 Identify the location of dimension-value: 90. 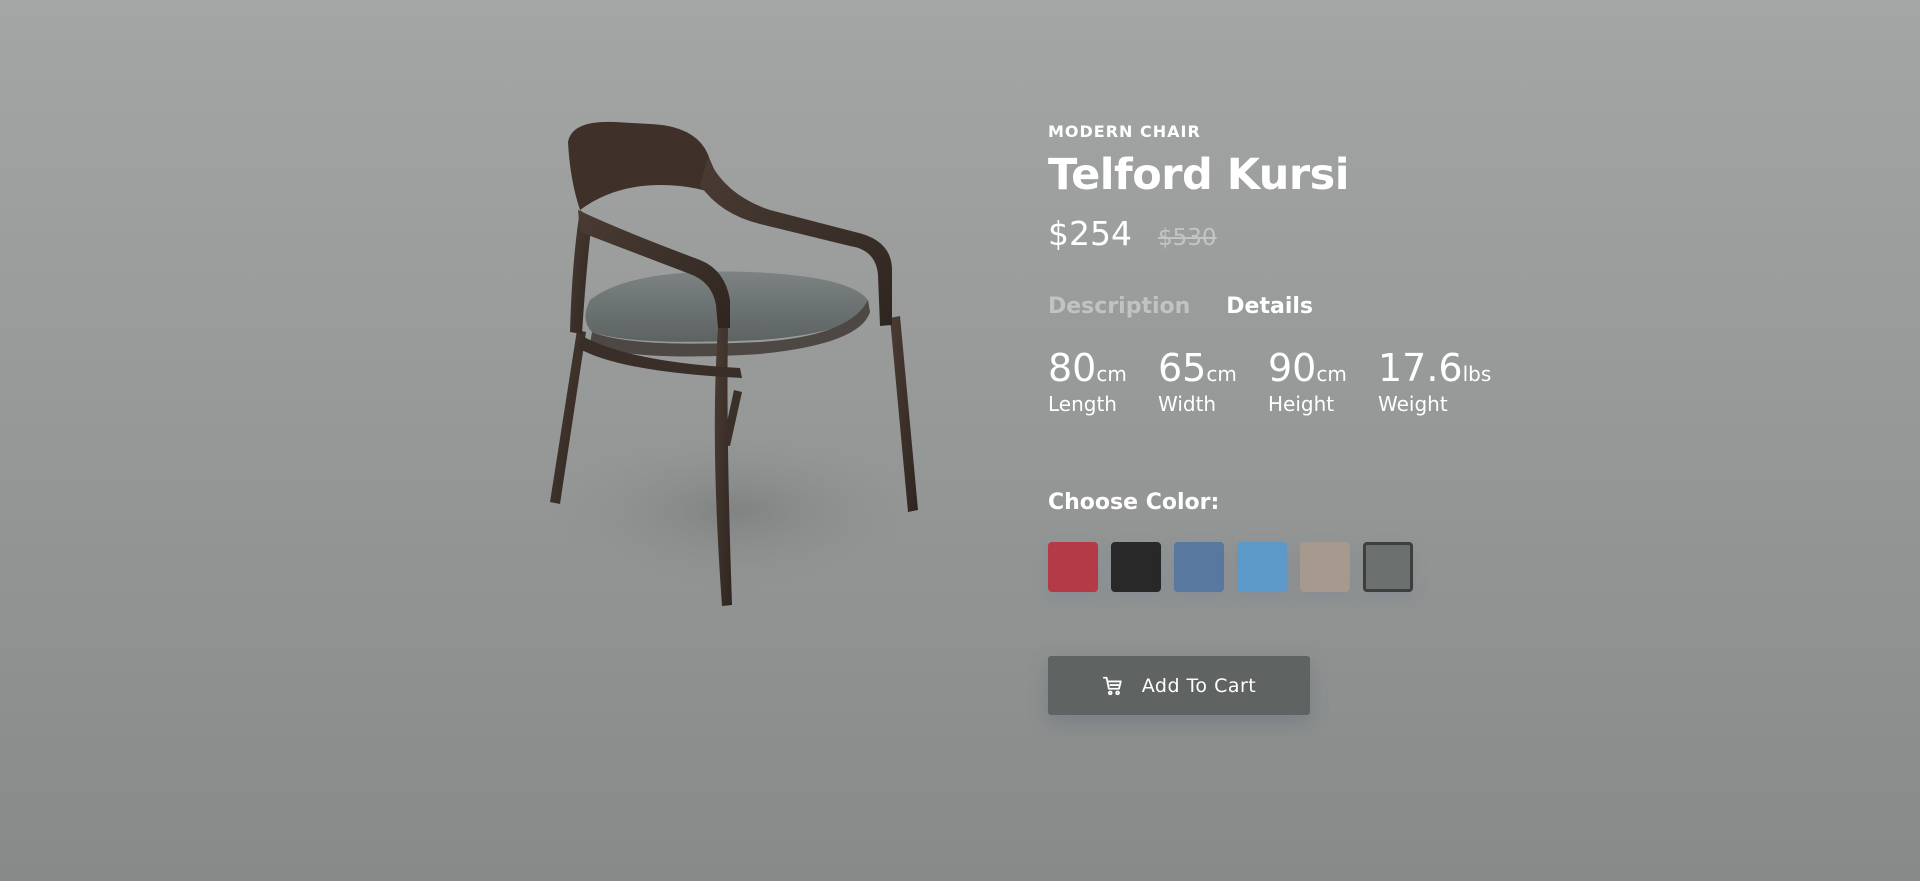
(1292, 368).